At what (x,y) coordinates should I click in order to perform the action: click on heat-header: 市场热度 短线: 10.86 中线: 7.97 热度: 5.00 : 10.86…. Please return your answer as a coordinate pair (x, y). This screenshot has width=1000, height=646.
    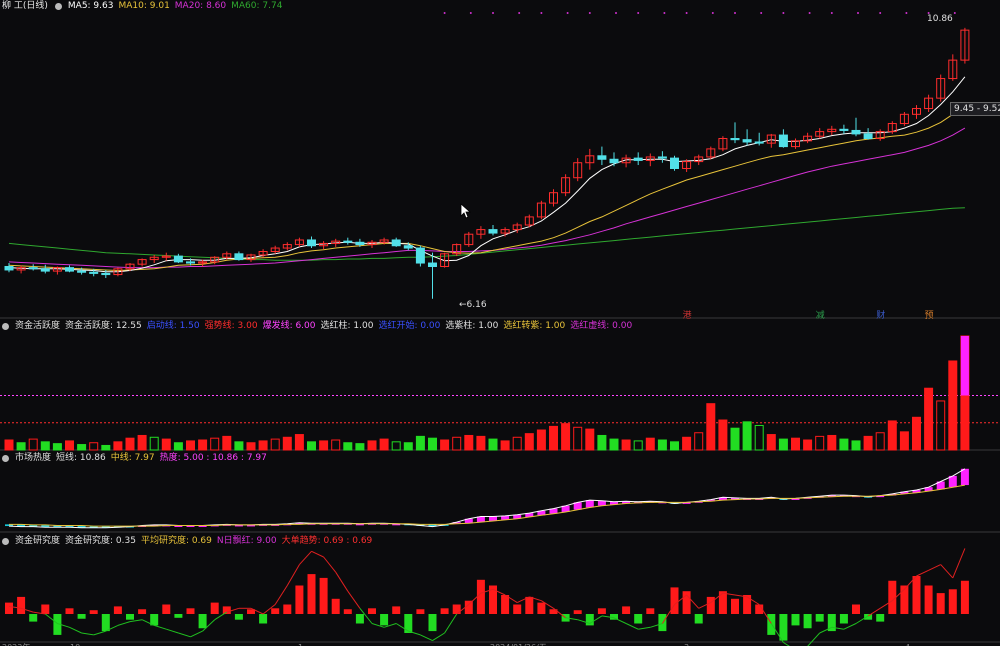
    Looking at the image, I should click on (133, 458).